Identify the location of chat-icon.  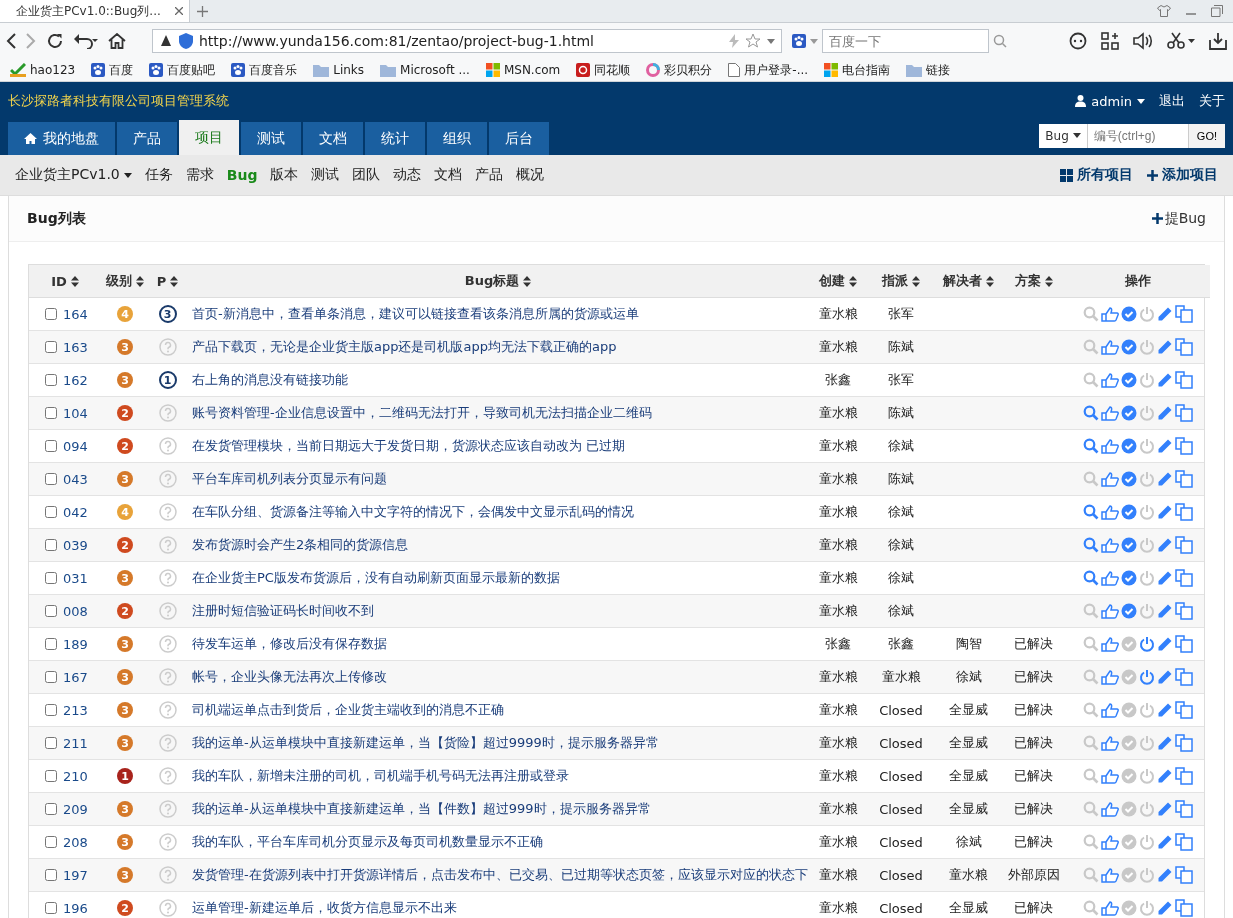
(1078, 41).